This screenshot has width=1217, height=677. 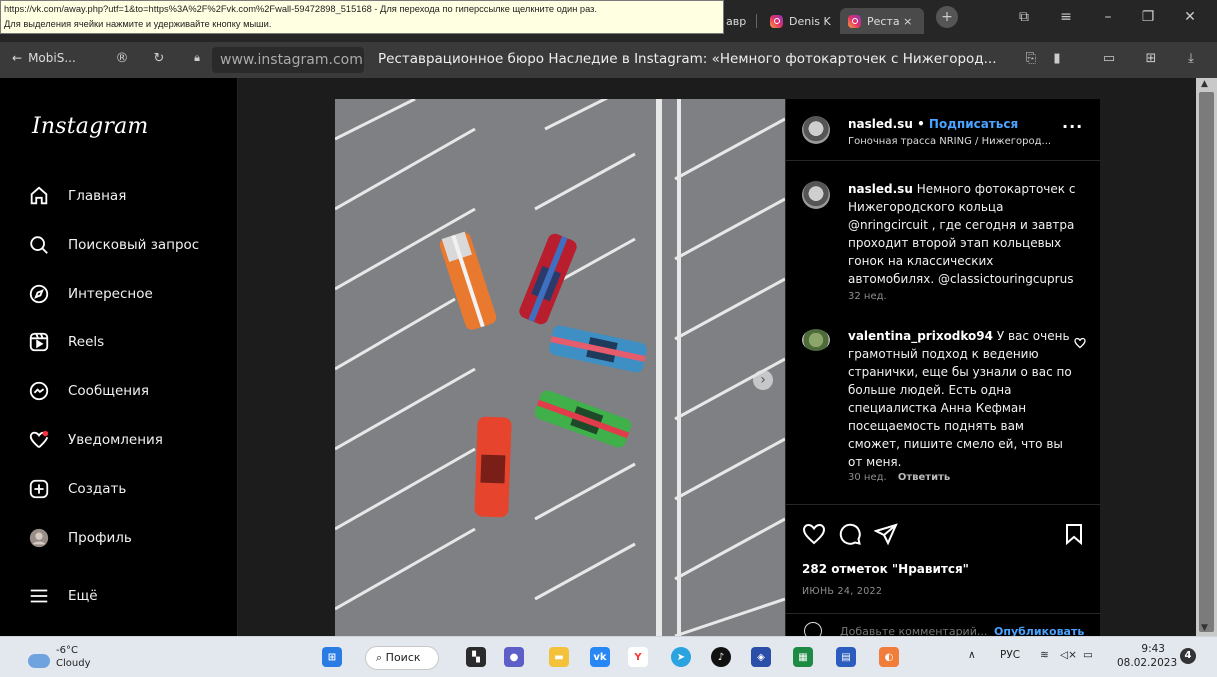 I want to click on tab-denis: Denis K, so click(x=800, y=21).